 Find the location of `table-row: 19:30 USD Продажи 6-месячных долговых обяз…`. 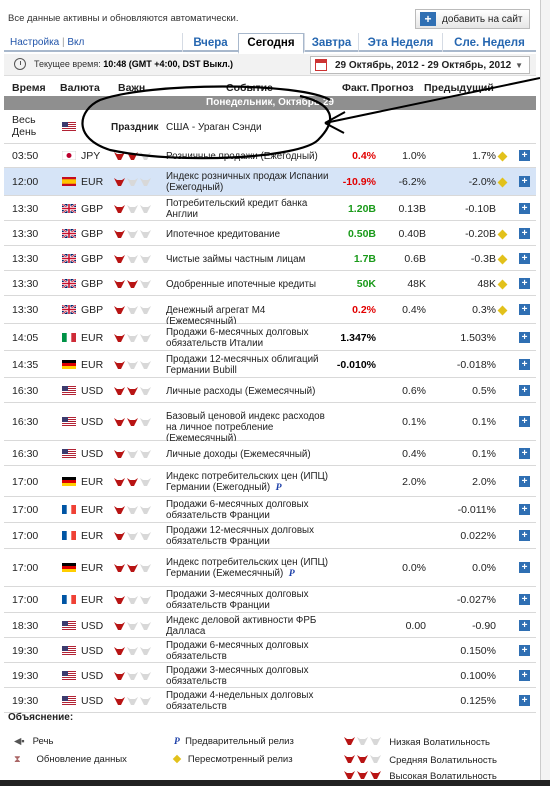

table-row: 19:30 USD Продажи 6-месячных долговых обяз… is located at coordinates (270, 650).